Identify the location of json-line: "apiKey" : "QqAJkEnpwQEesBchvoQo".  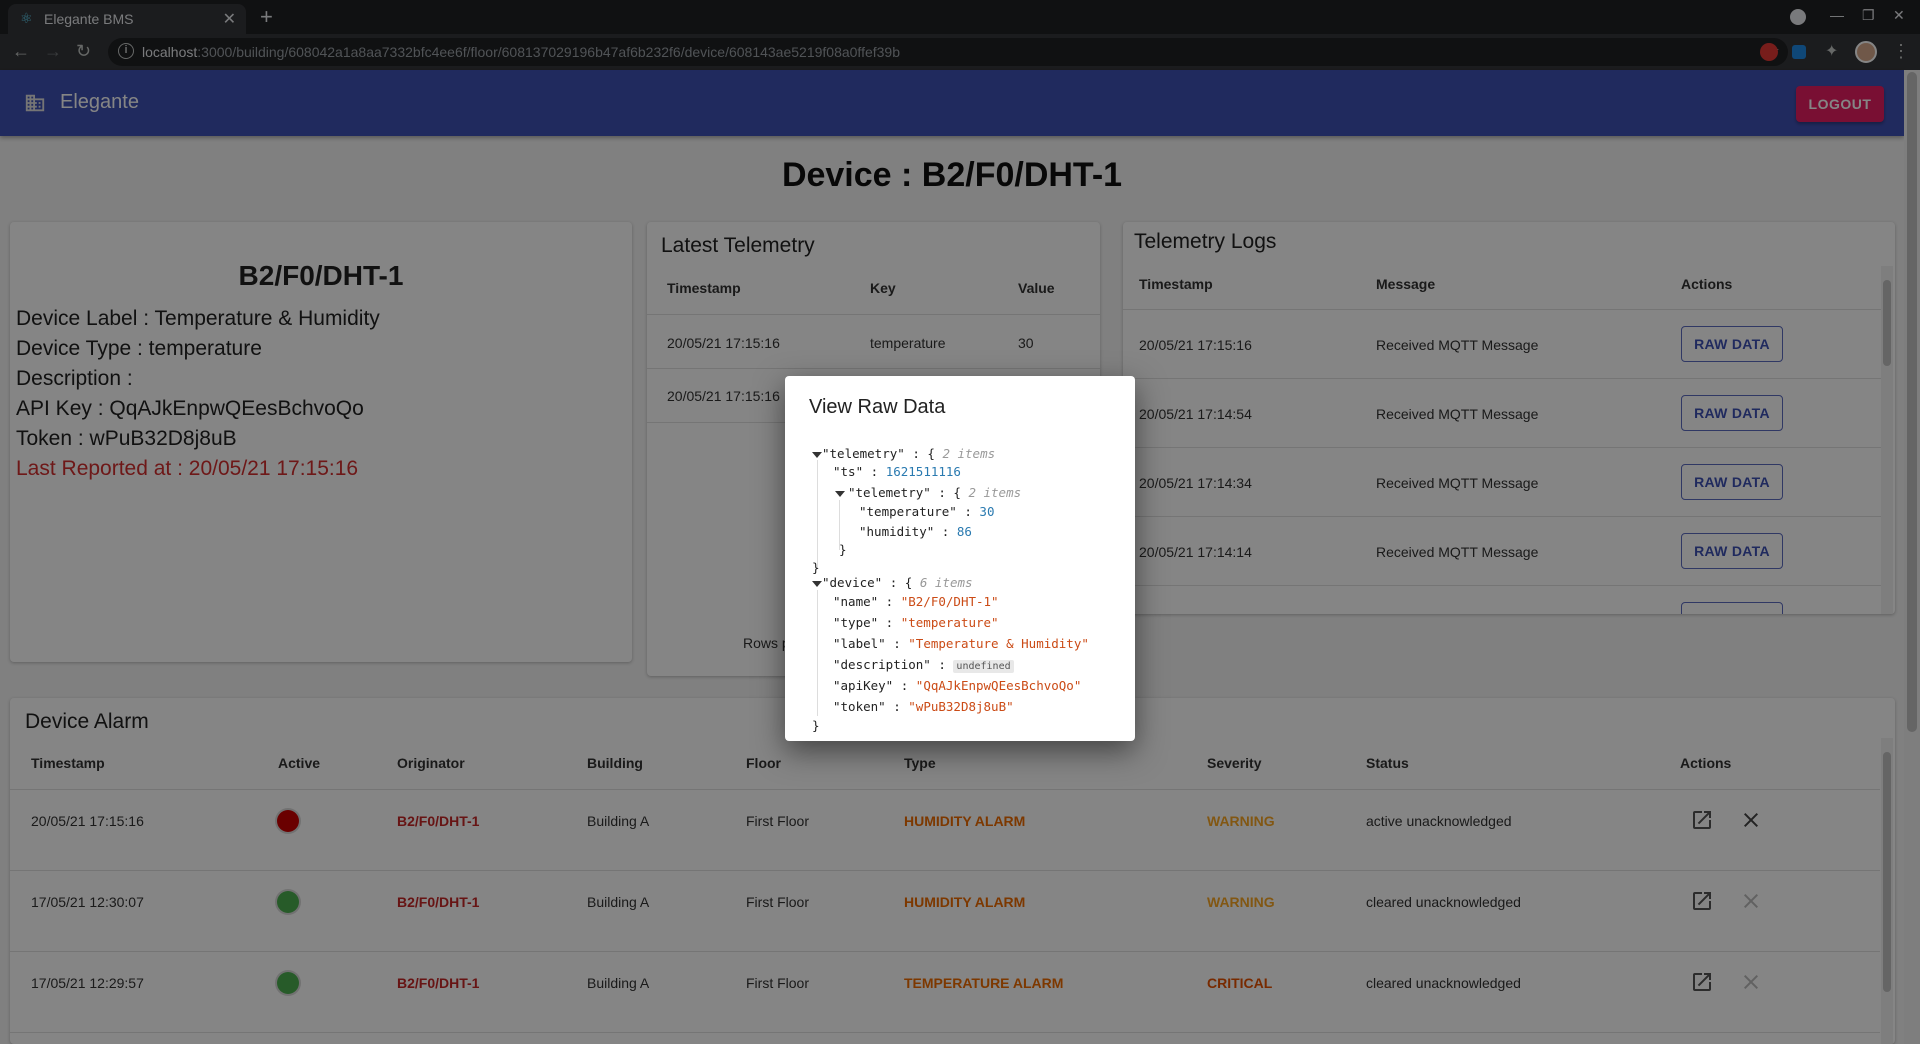
(957, 685).